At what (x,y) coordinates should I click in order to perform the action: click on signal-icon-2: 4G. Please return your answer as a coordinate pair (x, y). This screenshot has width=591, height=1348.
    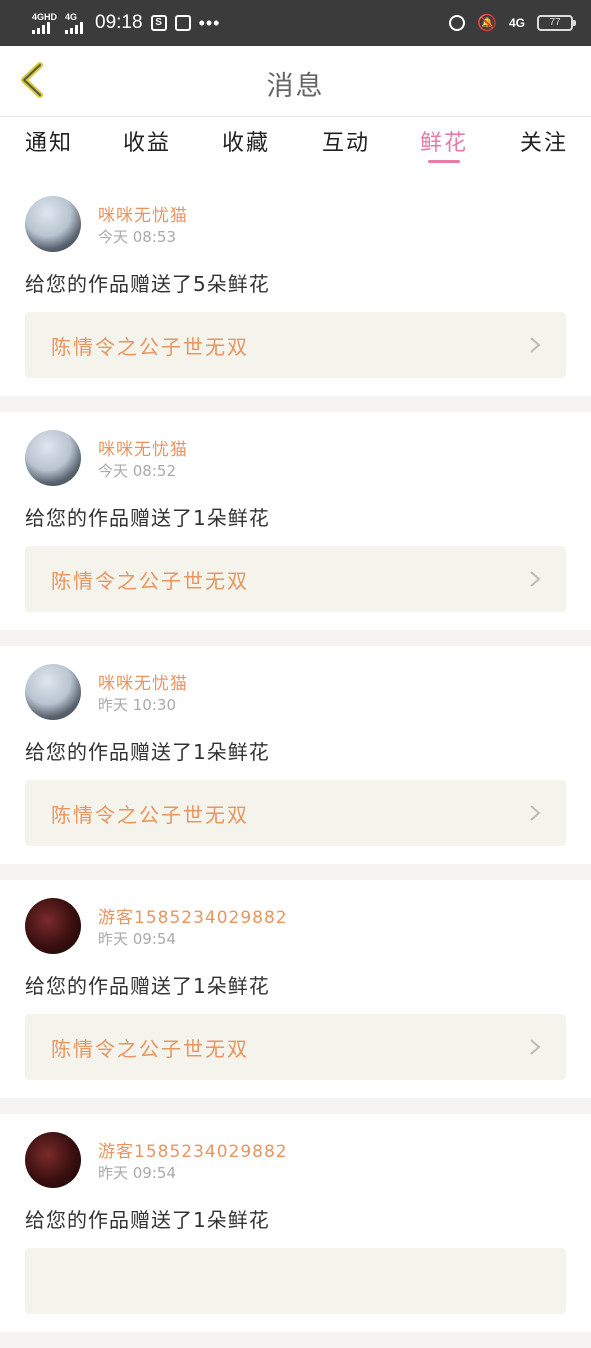
    Looking at the image, I should click on (74, 23).